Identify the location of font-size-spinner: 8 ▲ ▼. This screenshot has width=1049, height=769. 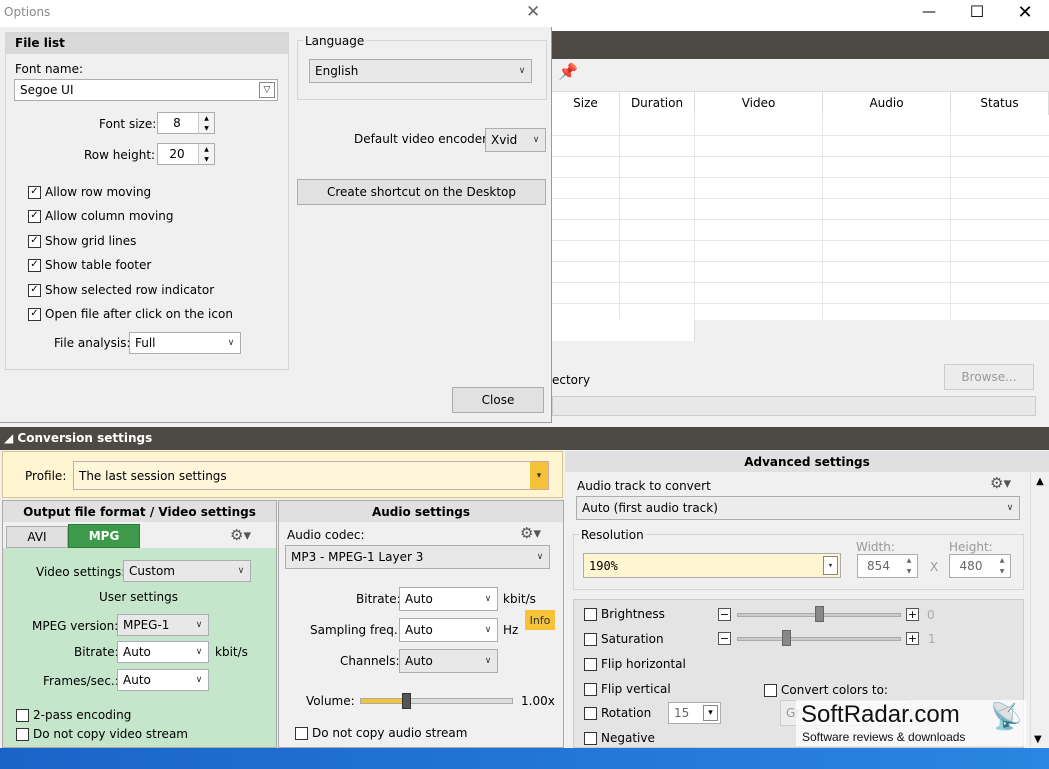
(186, 123).